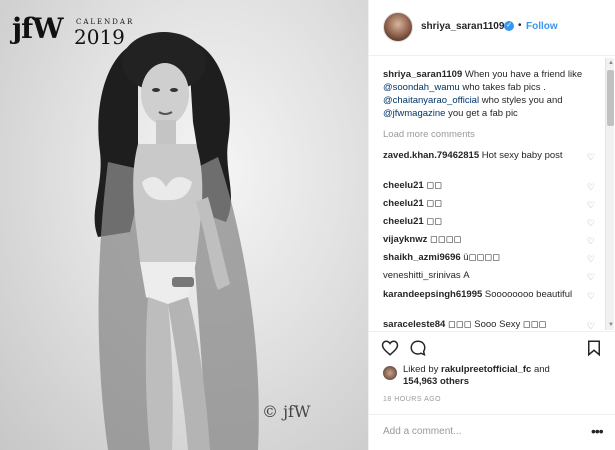 This screenshot has width=615, height=450. What do you see at coordinates (422, 369) in the screenshot?
I see `liked-by-prefix: Liked by` at bounding box center [422, 369].